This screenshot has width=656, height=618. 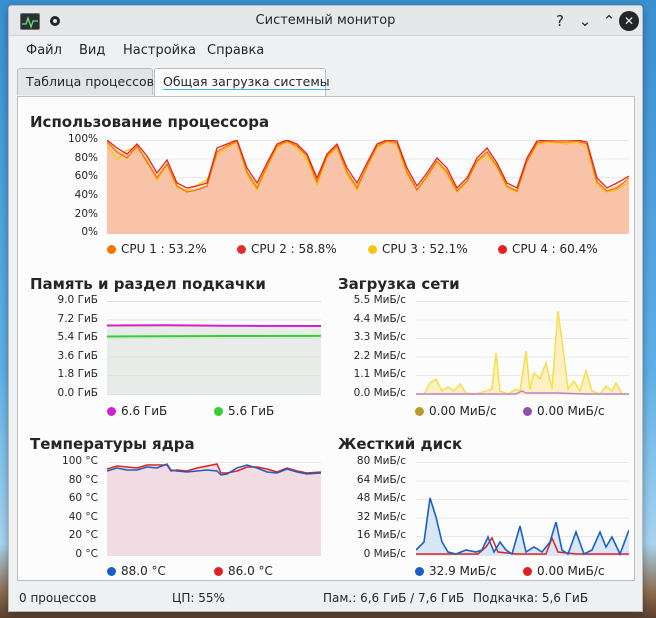 What do you see at coordinates (381, 498) in the screenshot?
I see `disk-tick: 48 МиБ/с` at bounding box center [381, 498].